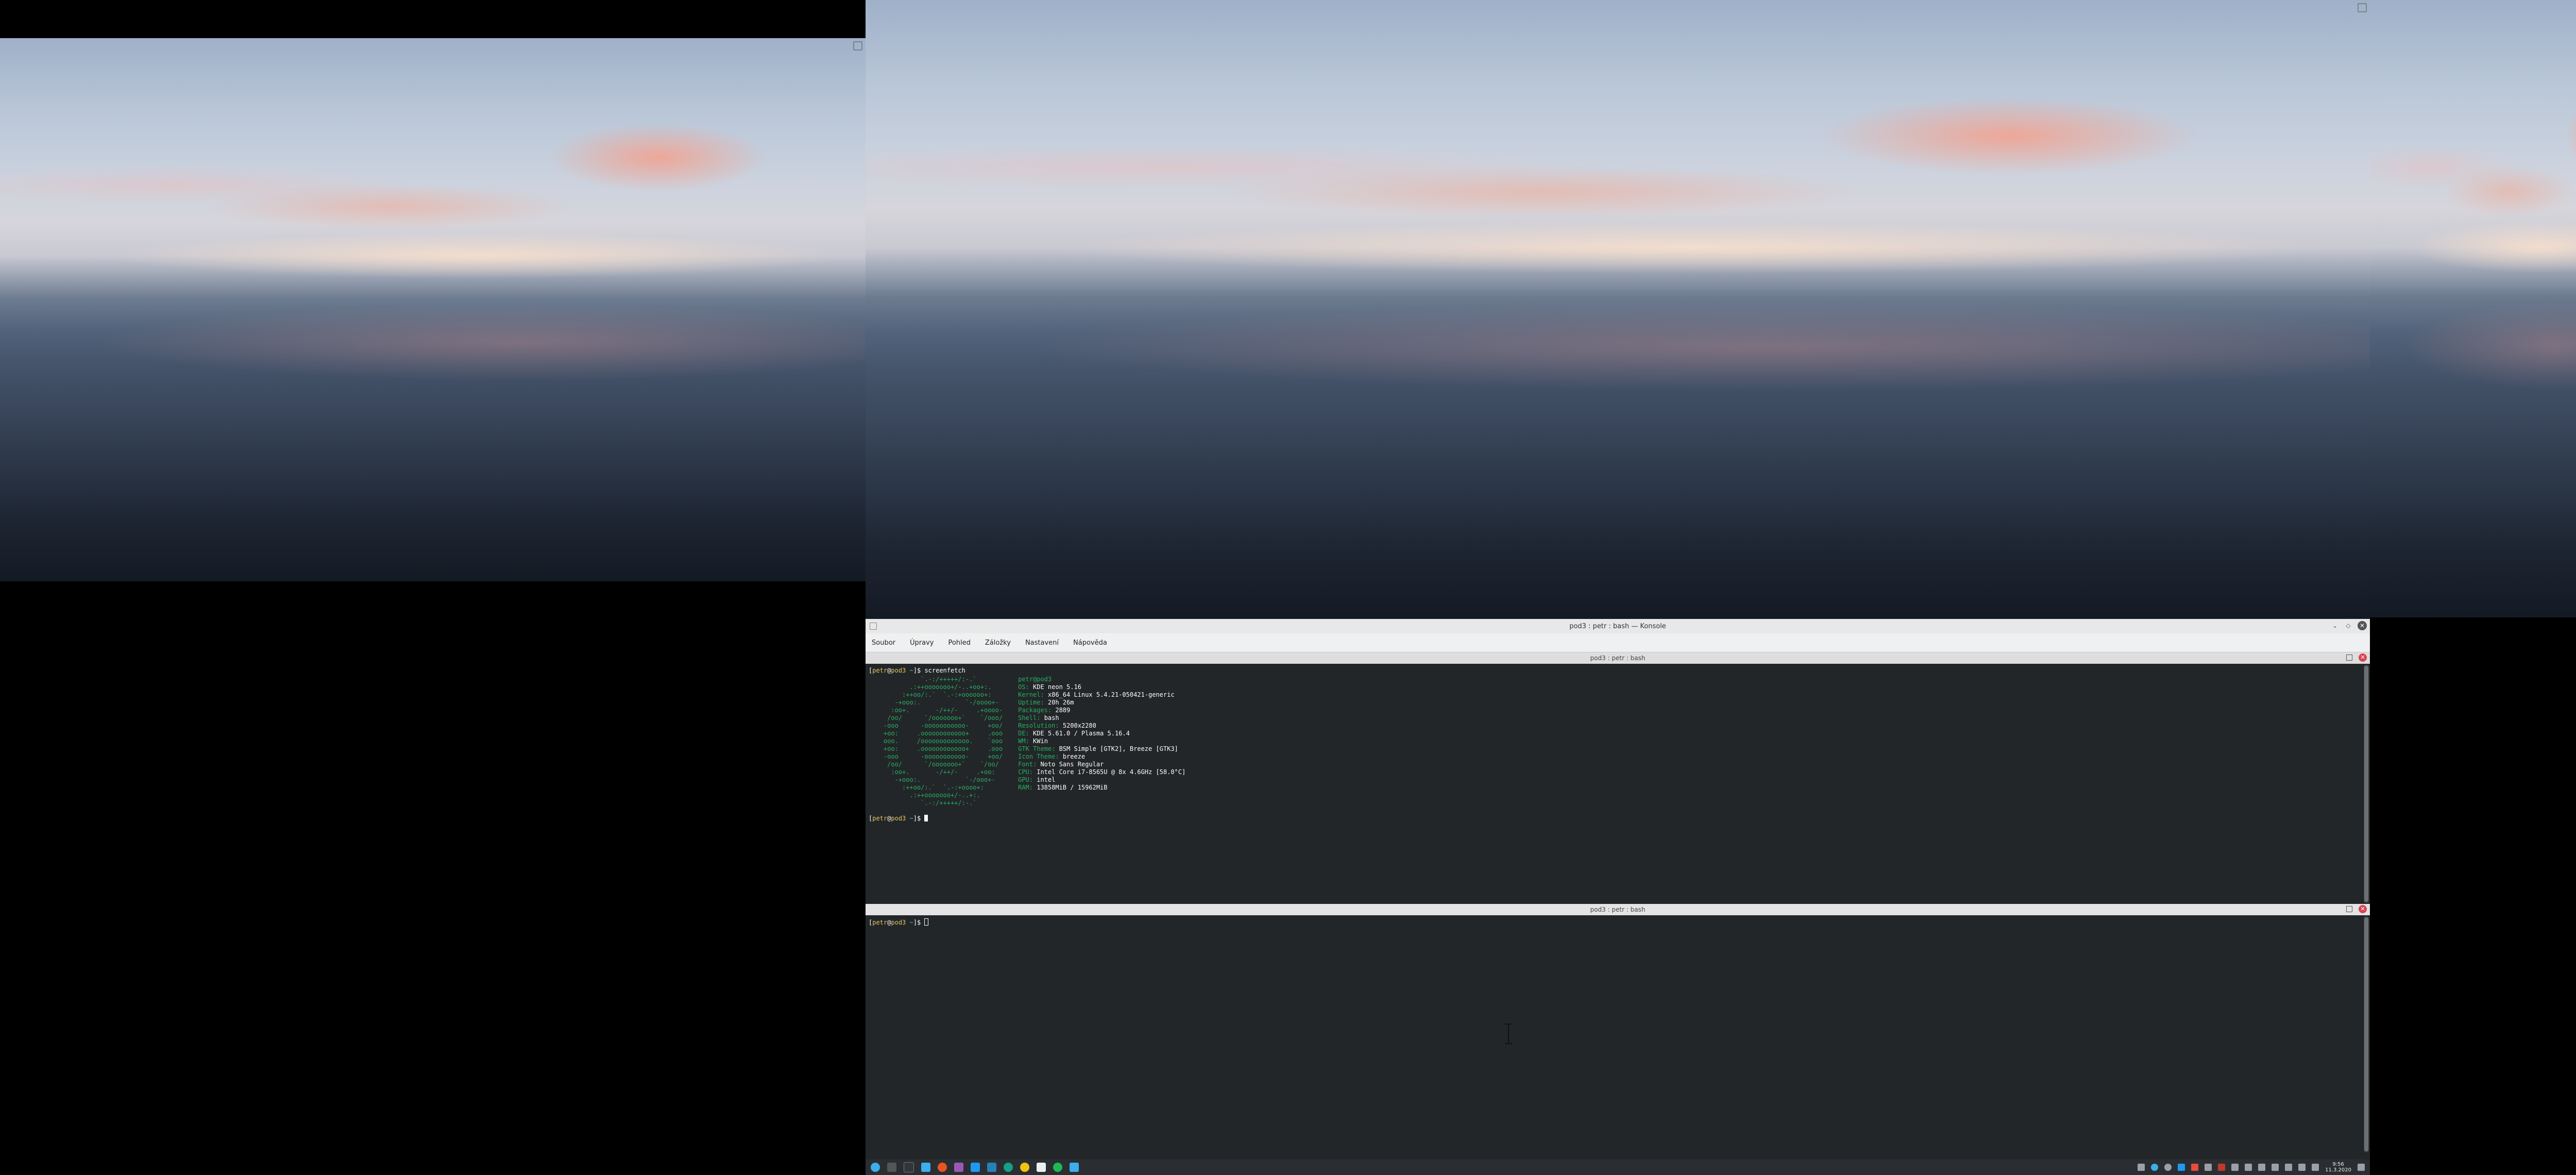 The width and height of the screenshot is (2576, 1175). Describe the element at coordinates (1072, 787) in the screenshot. I see `info-value: 13858MiB / 15962MiB` at that location.